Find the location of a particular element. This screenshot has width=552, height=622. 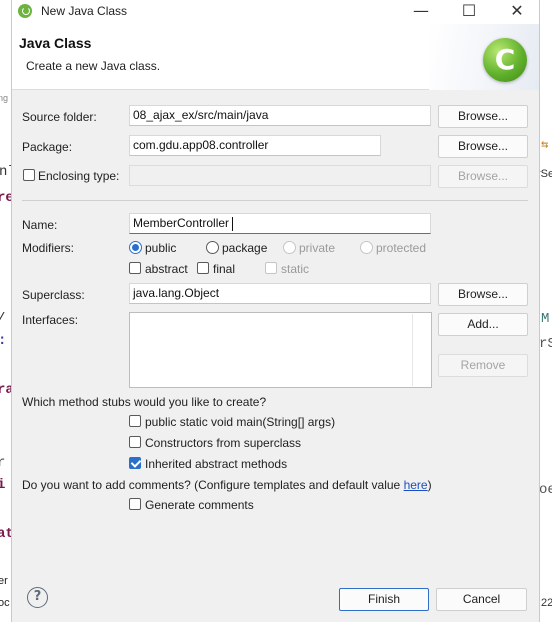

interfaces-list is located at coordinates (280, 350).